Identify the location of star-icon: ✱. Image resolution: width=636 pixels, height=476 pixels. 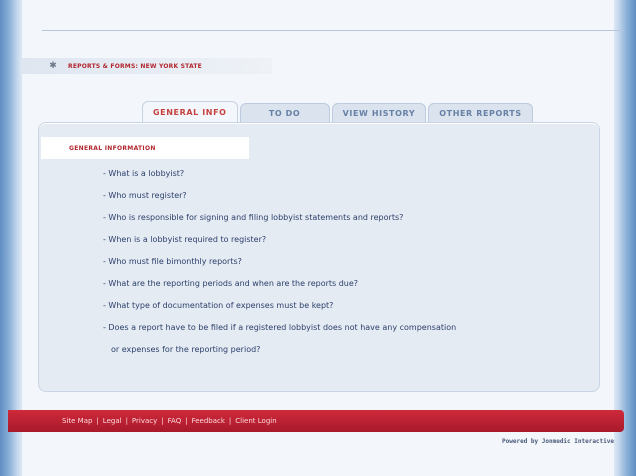
(53, 66).